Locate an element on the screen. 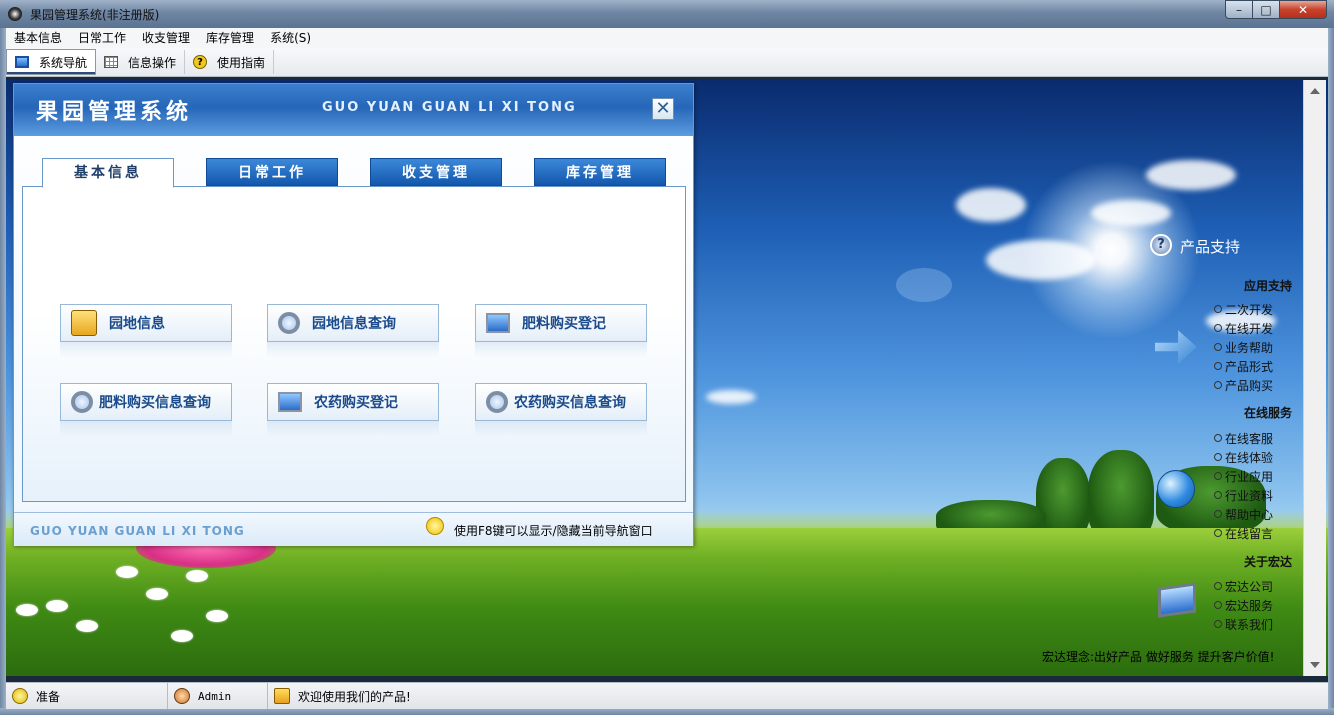 The height and width of the screenshot is (715, 1334). tree is located at coordinates (1121, 495).